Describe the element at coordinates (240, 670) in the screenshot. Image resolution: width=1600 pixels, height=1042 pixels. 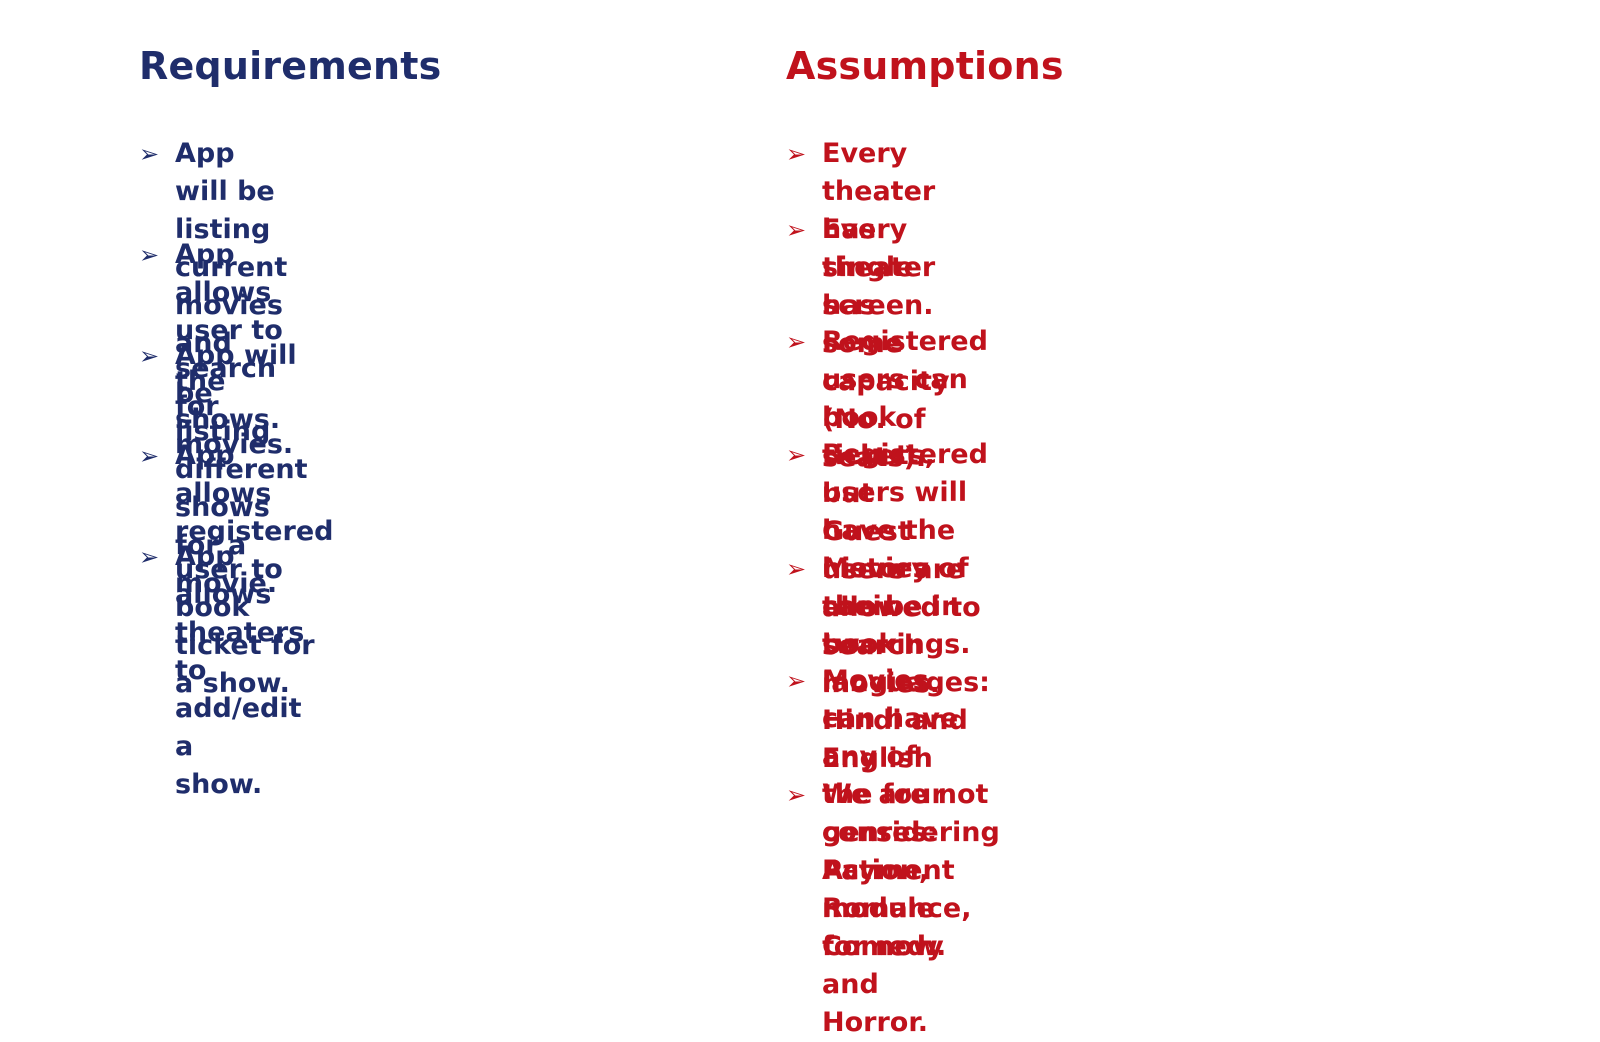
I see `requirement-text: App allows theaters to add/edit a show.` at that location.